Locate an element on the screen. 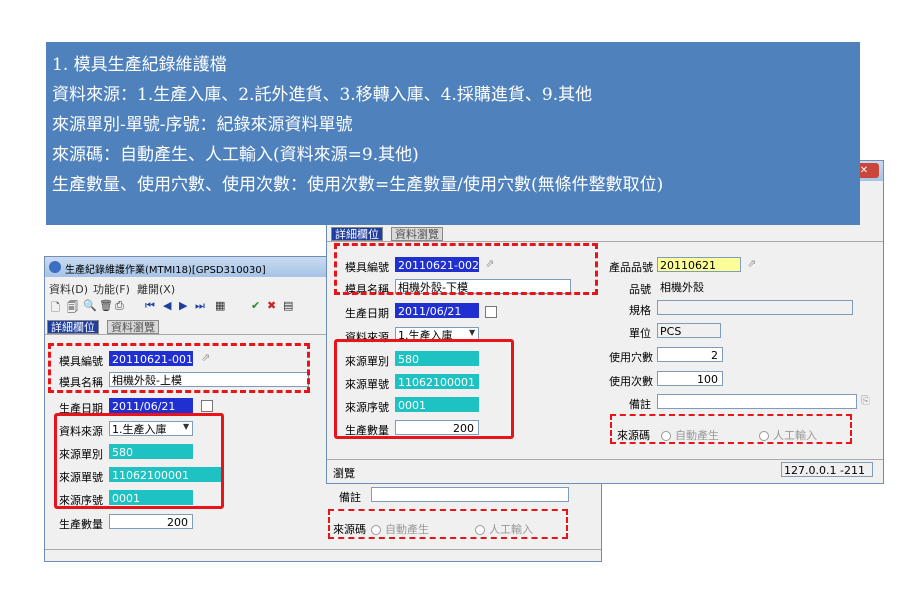  product-no-field: 20110621 is located at coordinates (699, 264).